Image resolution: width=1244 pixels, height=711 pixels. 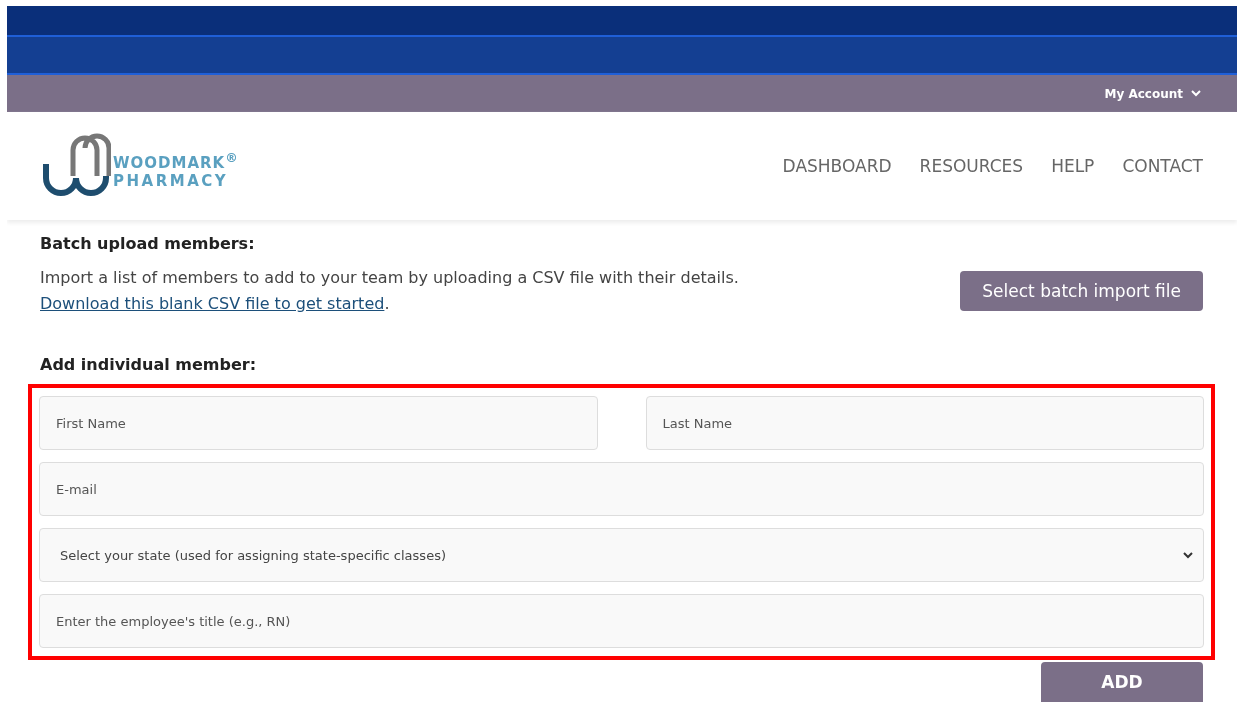 What do you see at coordinates (621, 555) in the screenshot?
I see `state-dropdown: Select your state (used for assigning state-specific classes)` at bounding box center [621, 555].